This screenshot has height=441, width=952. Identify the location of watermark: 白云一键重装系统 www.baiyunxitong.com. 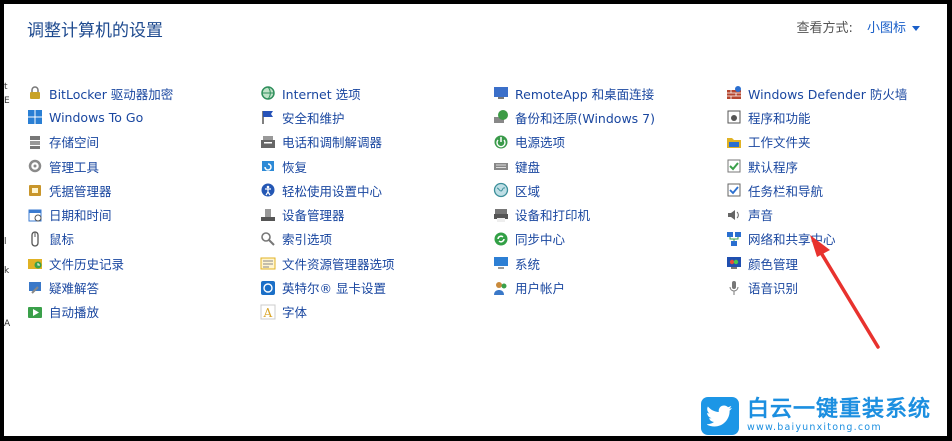
(824, 416).